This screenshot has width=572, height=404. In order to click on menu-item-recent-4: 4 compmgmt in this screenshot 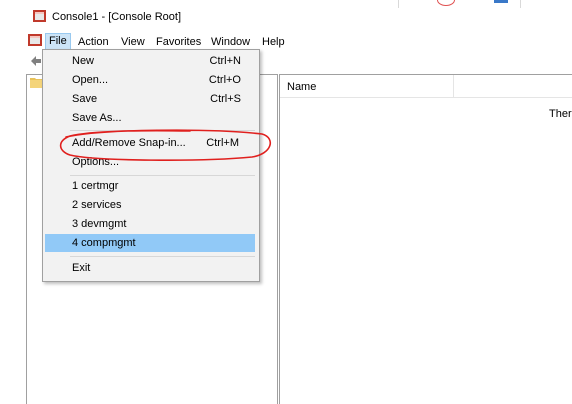, I will do `click(150, 243)`.